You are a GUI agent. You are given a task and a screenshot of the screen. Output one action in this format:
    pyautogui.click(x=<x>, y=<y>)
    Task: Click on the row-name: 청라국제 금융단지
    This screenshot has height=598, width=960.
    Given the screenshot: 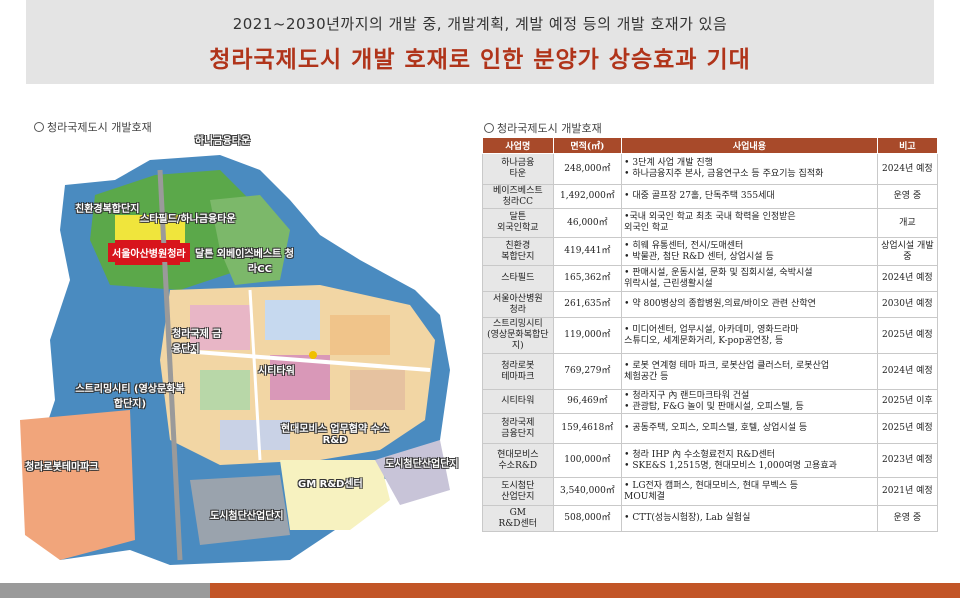 What is the action you would take?
    pyautogui.click(x=518, y=428)
    